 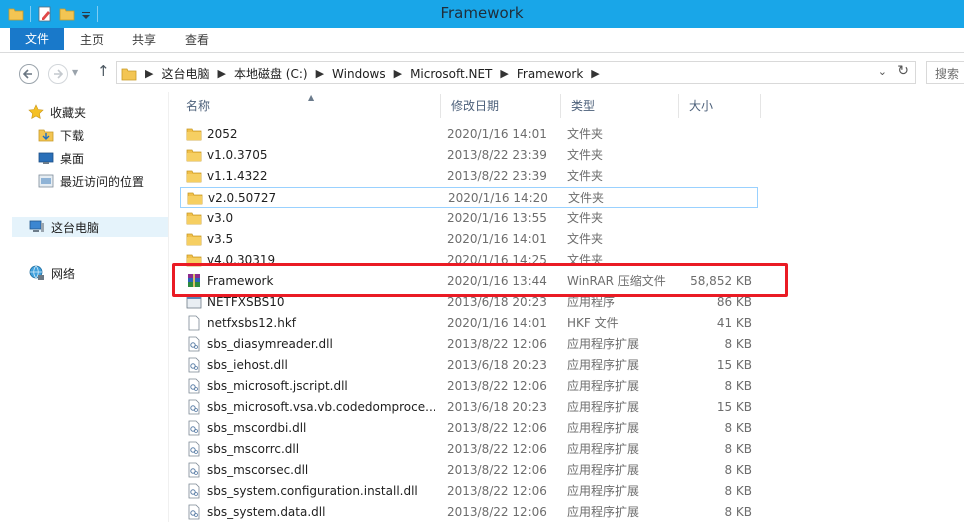 What do you see at coordinates (359, 74) in the screenshot?
I see `breadcrumb-windows: Windows` at bounding box center [359, 74].